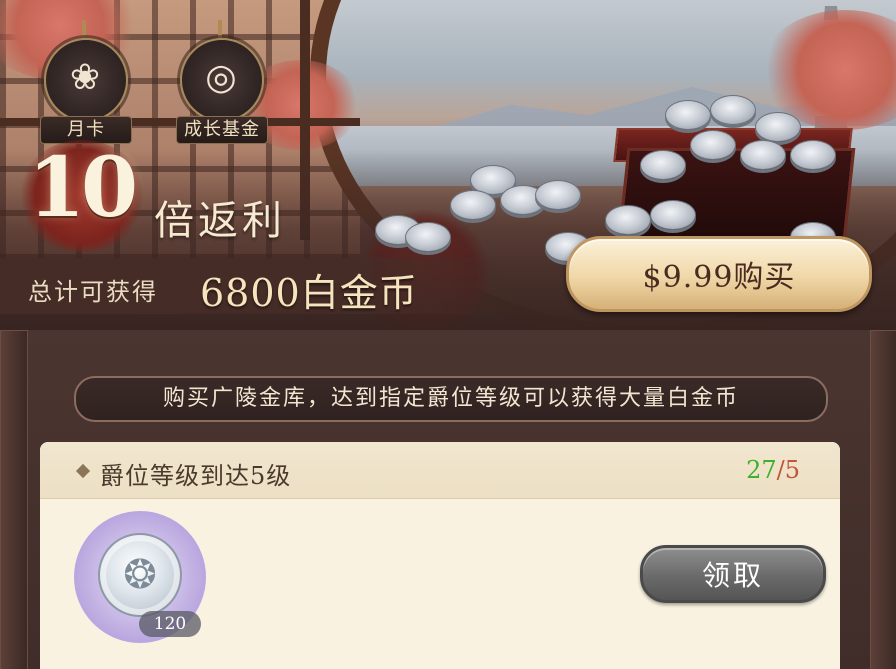 This screenshot has height=669, width=896. Describe the element at coordinates (196, 476) in the screenshot. I see `task-title: 爵位等级到达5级` at that location.